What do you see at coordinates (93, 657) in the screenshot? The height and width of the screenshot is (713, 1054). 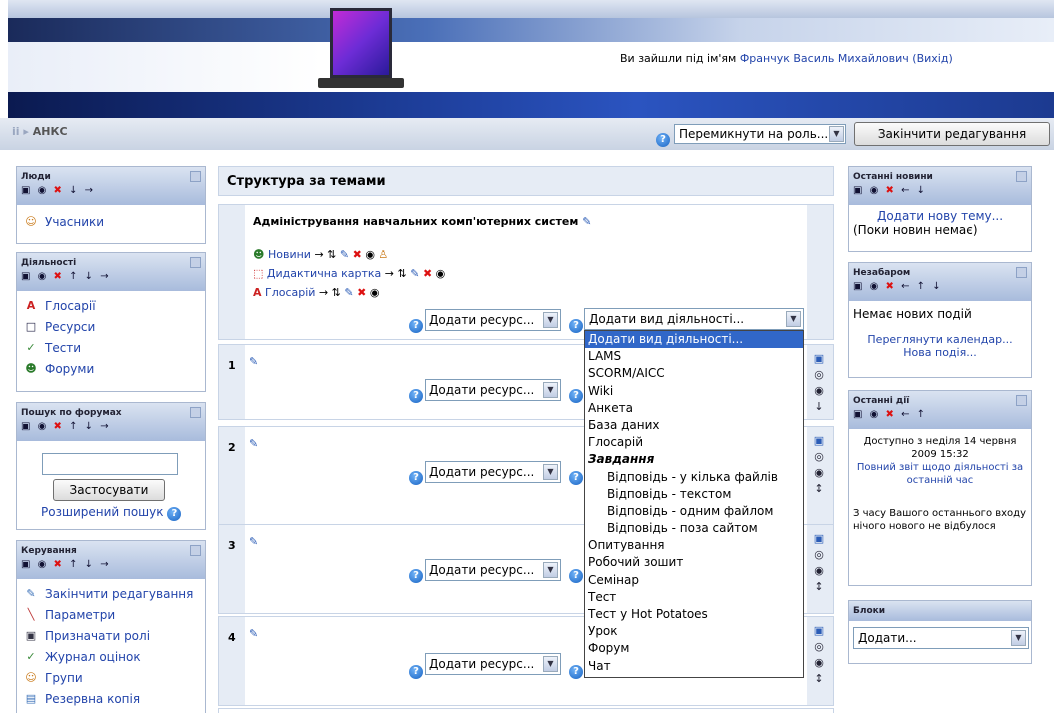 I see `admin-label: Журнал оцінок` at bounding box center [93, 657].